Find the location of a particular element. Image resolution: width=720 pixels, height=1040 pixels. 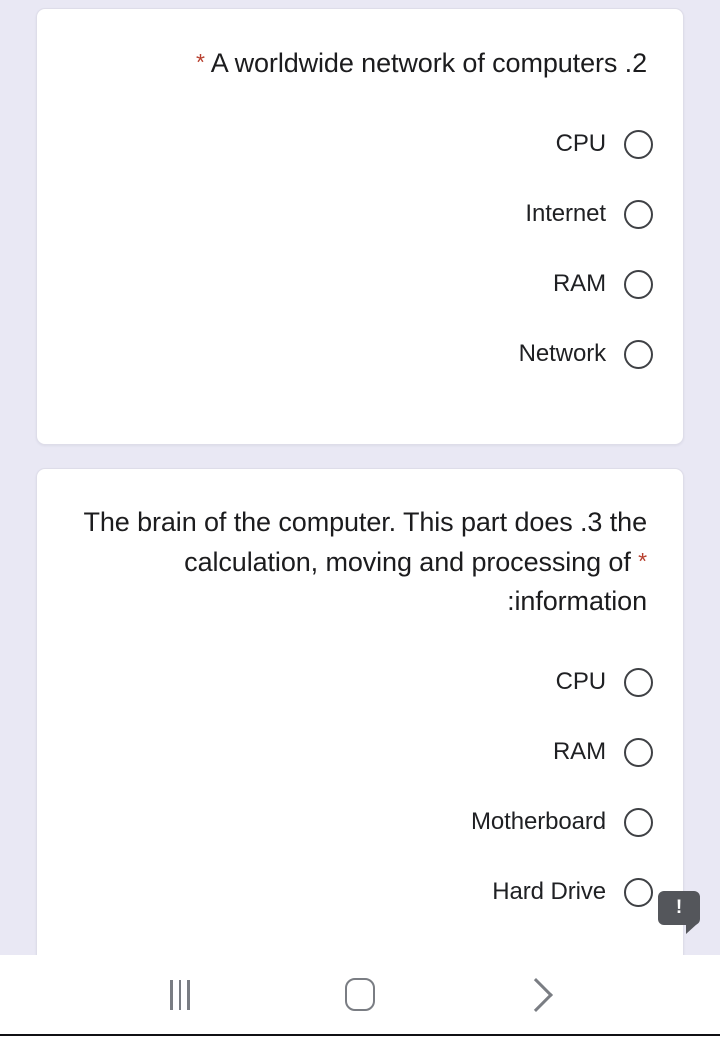

exclamation-icon: ! is located at coordinates (679, 907).